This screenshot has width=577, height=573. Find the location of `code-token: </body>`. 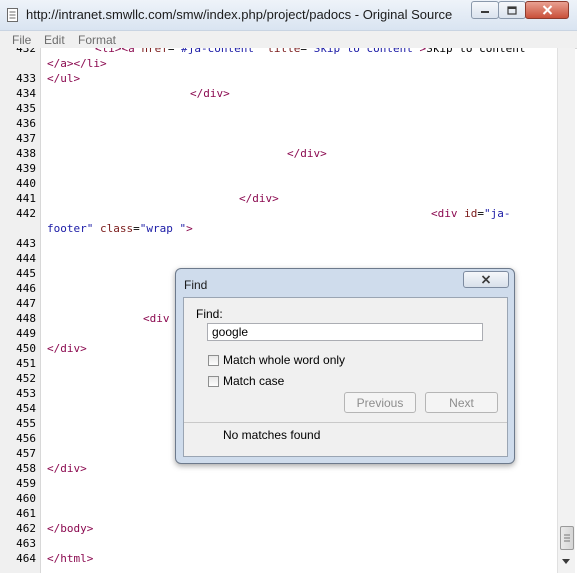

code-token: </body> is located at coordinates (70, 528).